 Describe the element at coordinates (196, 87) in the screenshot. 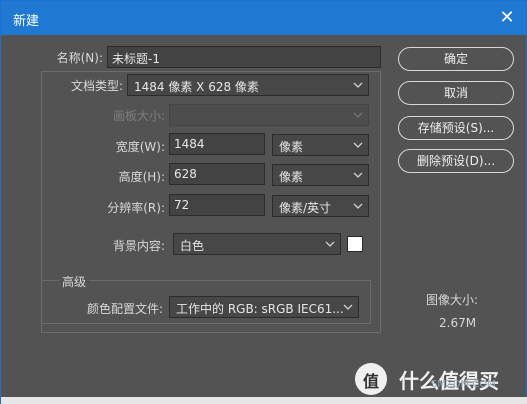

I see `doctype-value: 1484 像素 X 628 像素` at that location.